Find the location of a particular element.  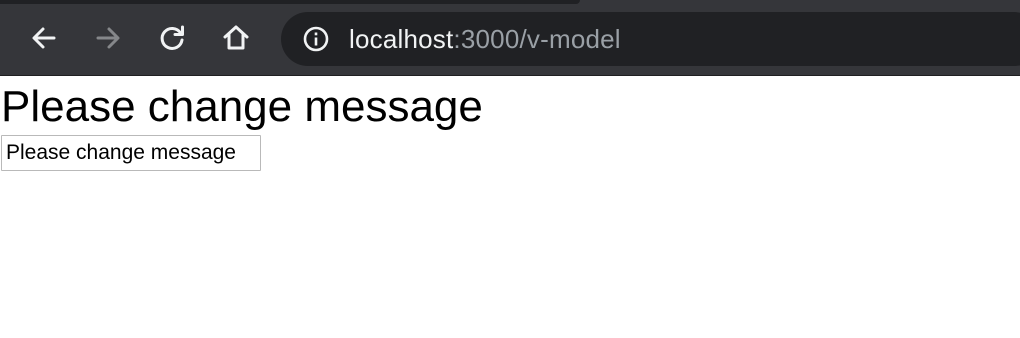

message-input is located at coordinates (131, 153).